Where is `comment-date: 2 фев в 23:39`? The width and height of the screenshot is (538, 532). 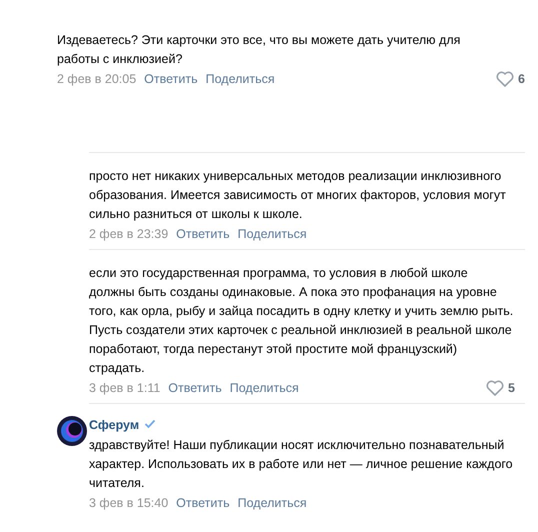
comment-date: 2 фев в 23:39 is located at coordinates (128, 234).